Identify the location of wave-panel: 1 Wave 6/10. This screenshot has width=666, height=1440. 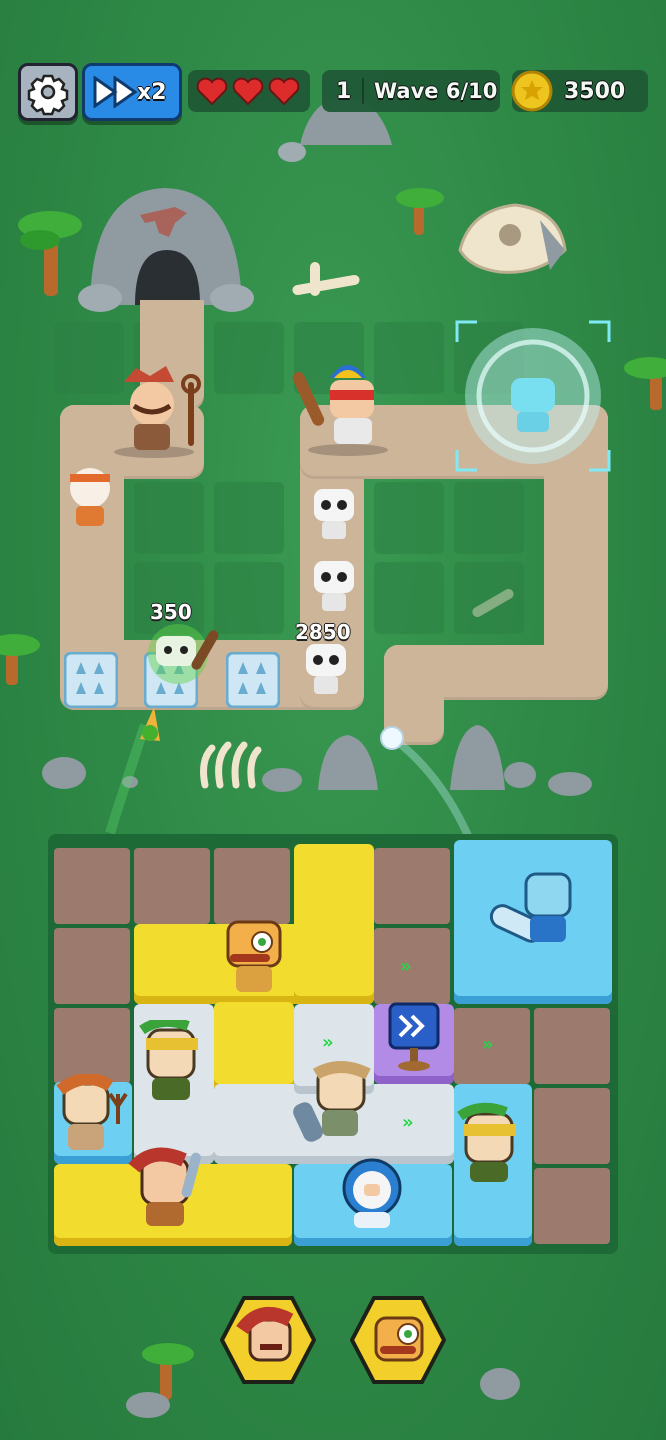
(411, 91).